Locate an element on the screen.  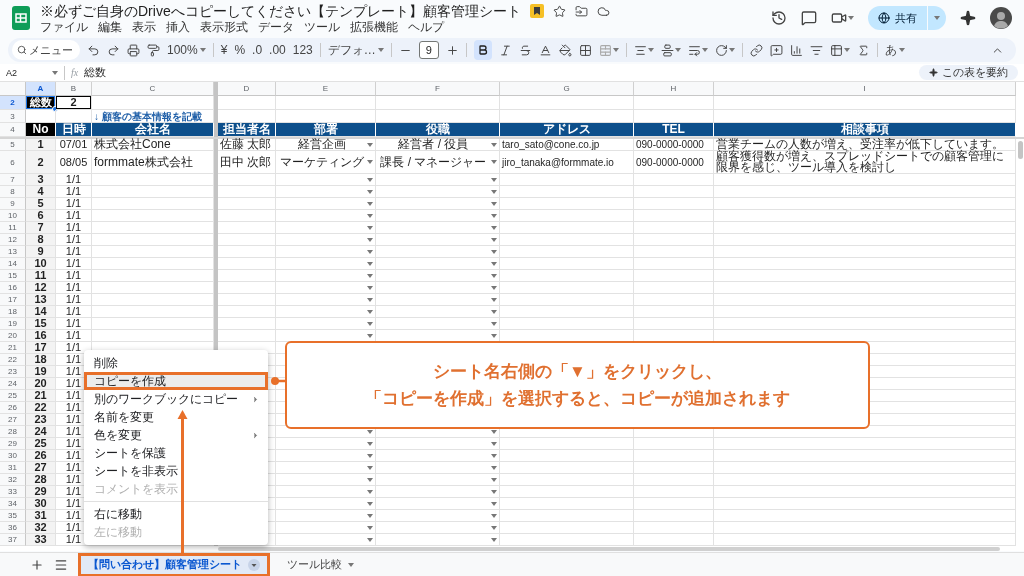
sheet-tab: 【問い合わせ】顧客管理シート is located at coordinates (174, 564).